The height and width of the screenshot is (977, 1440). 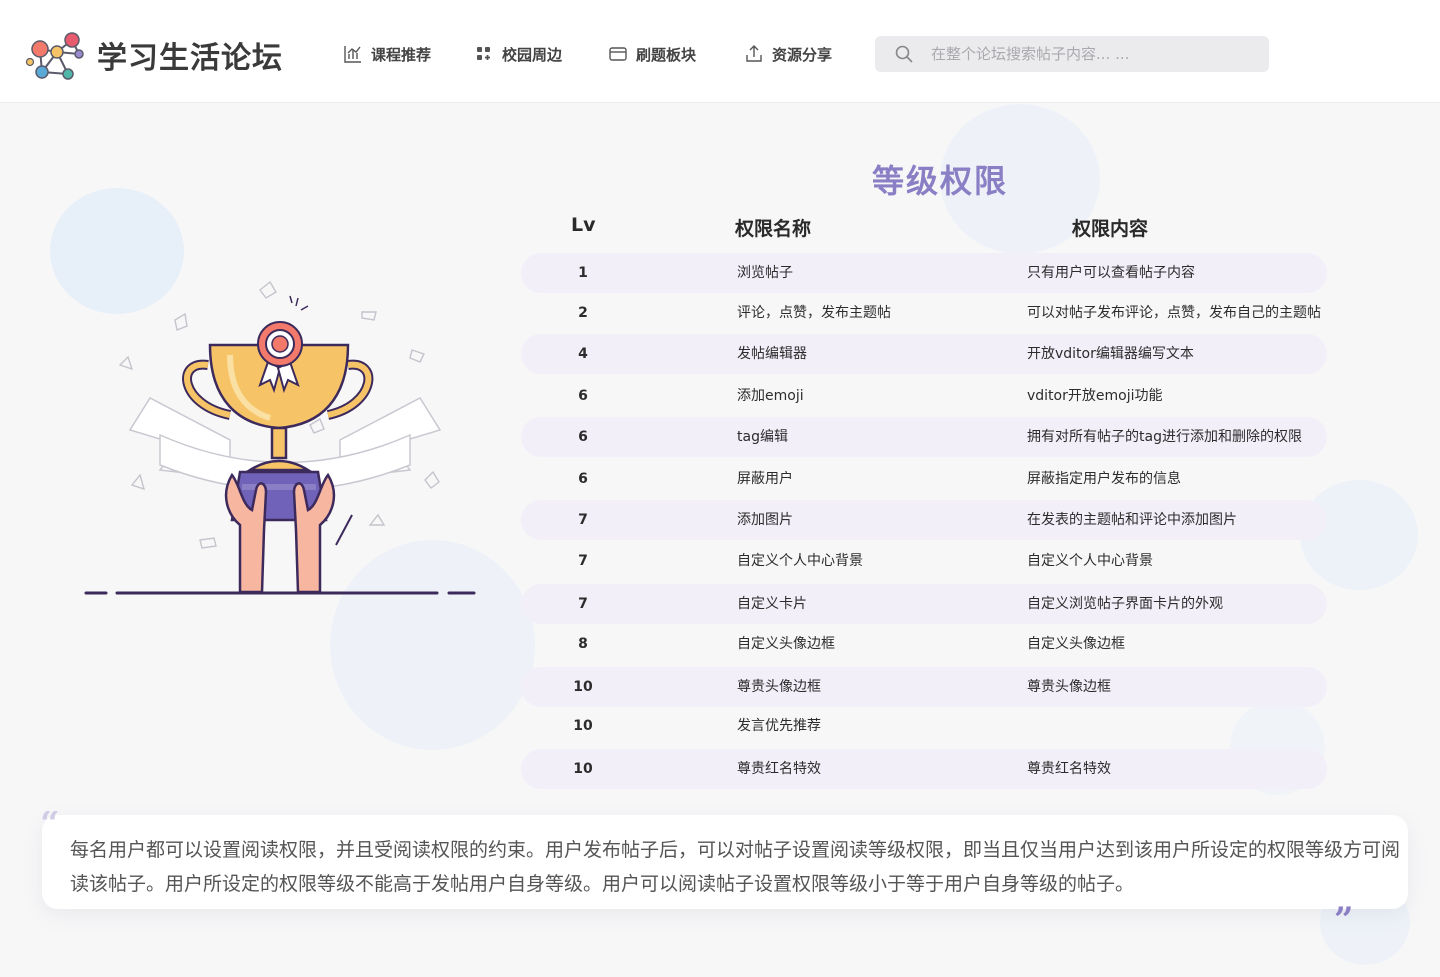 I want to click on nav-label: 刷题板块, so click(x=666, y=54).